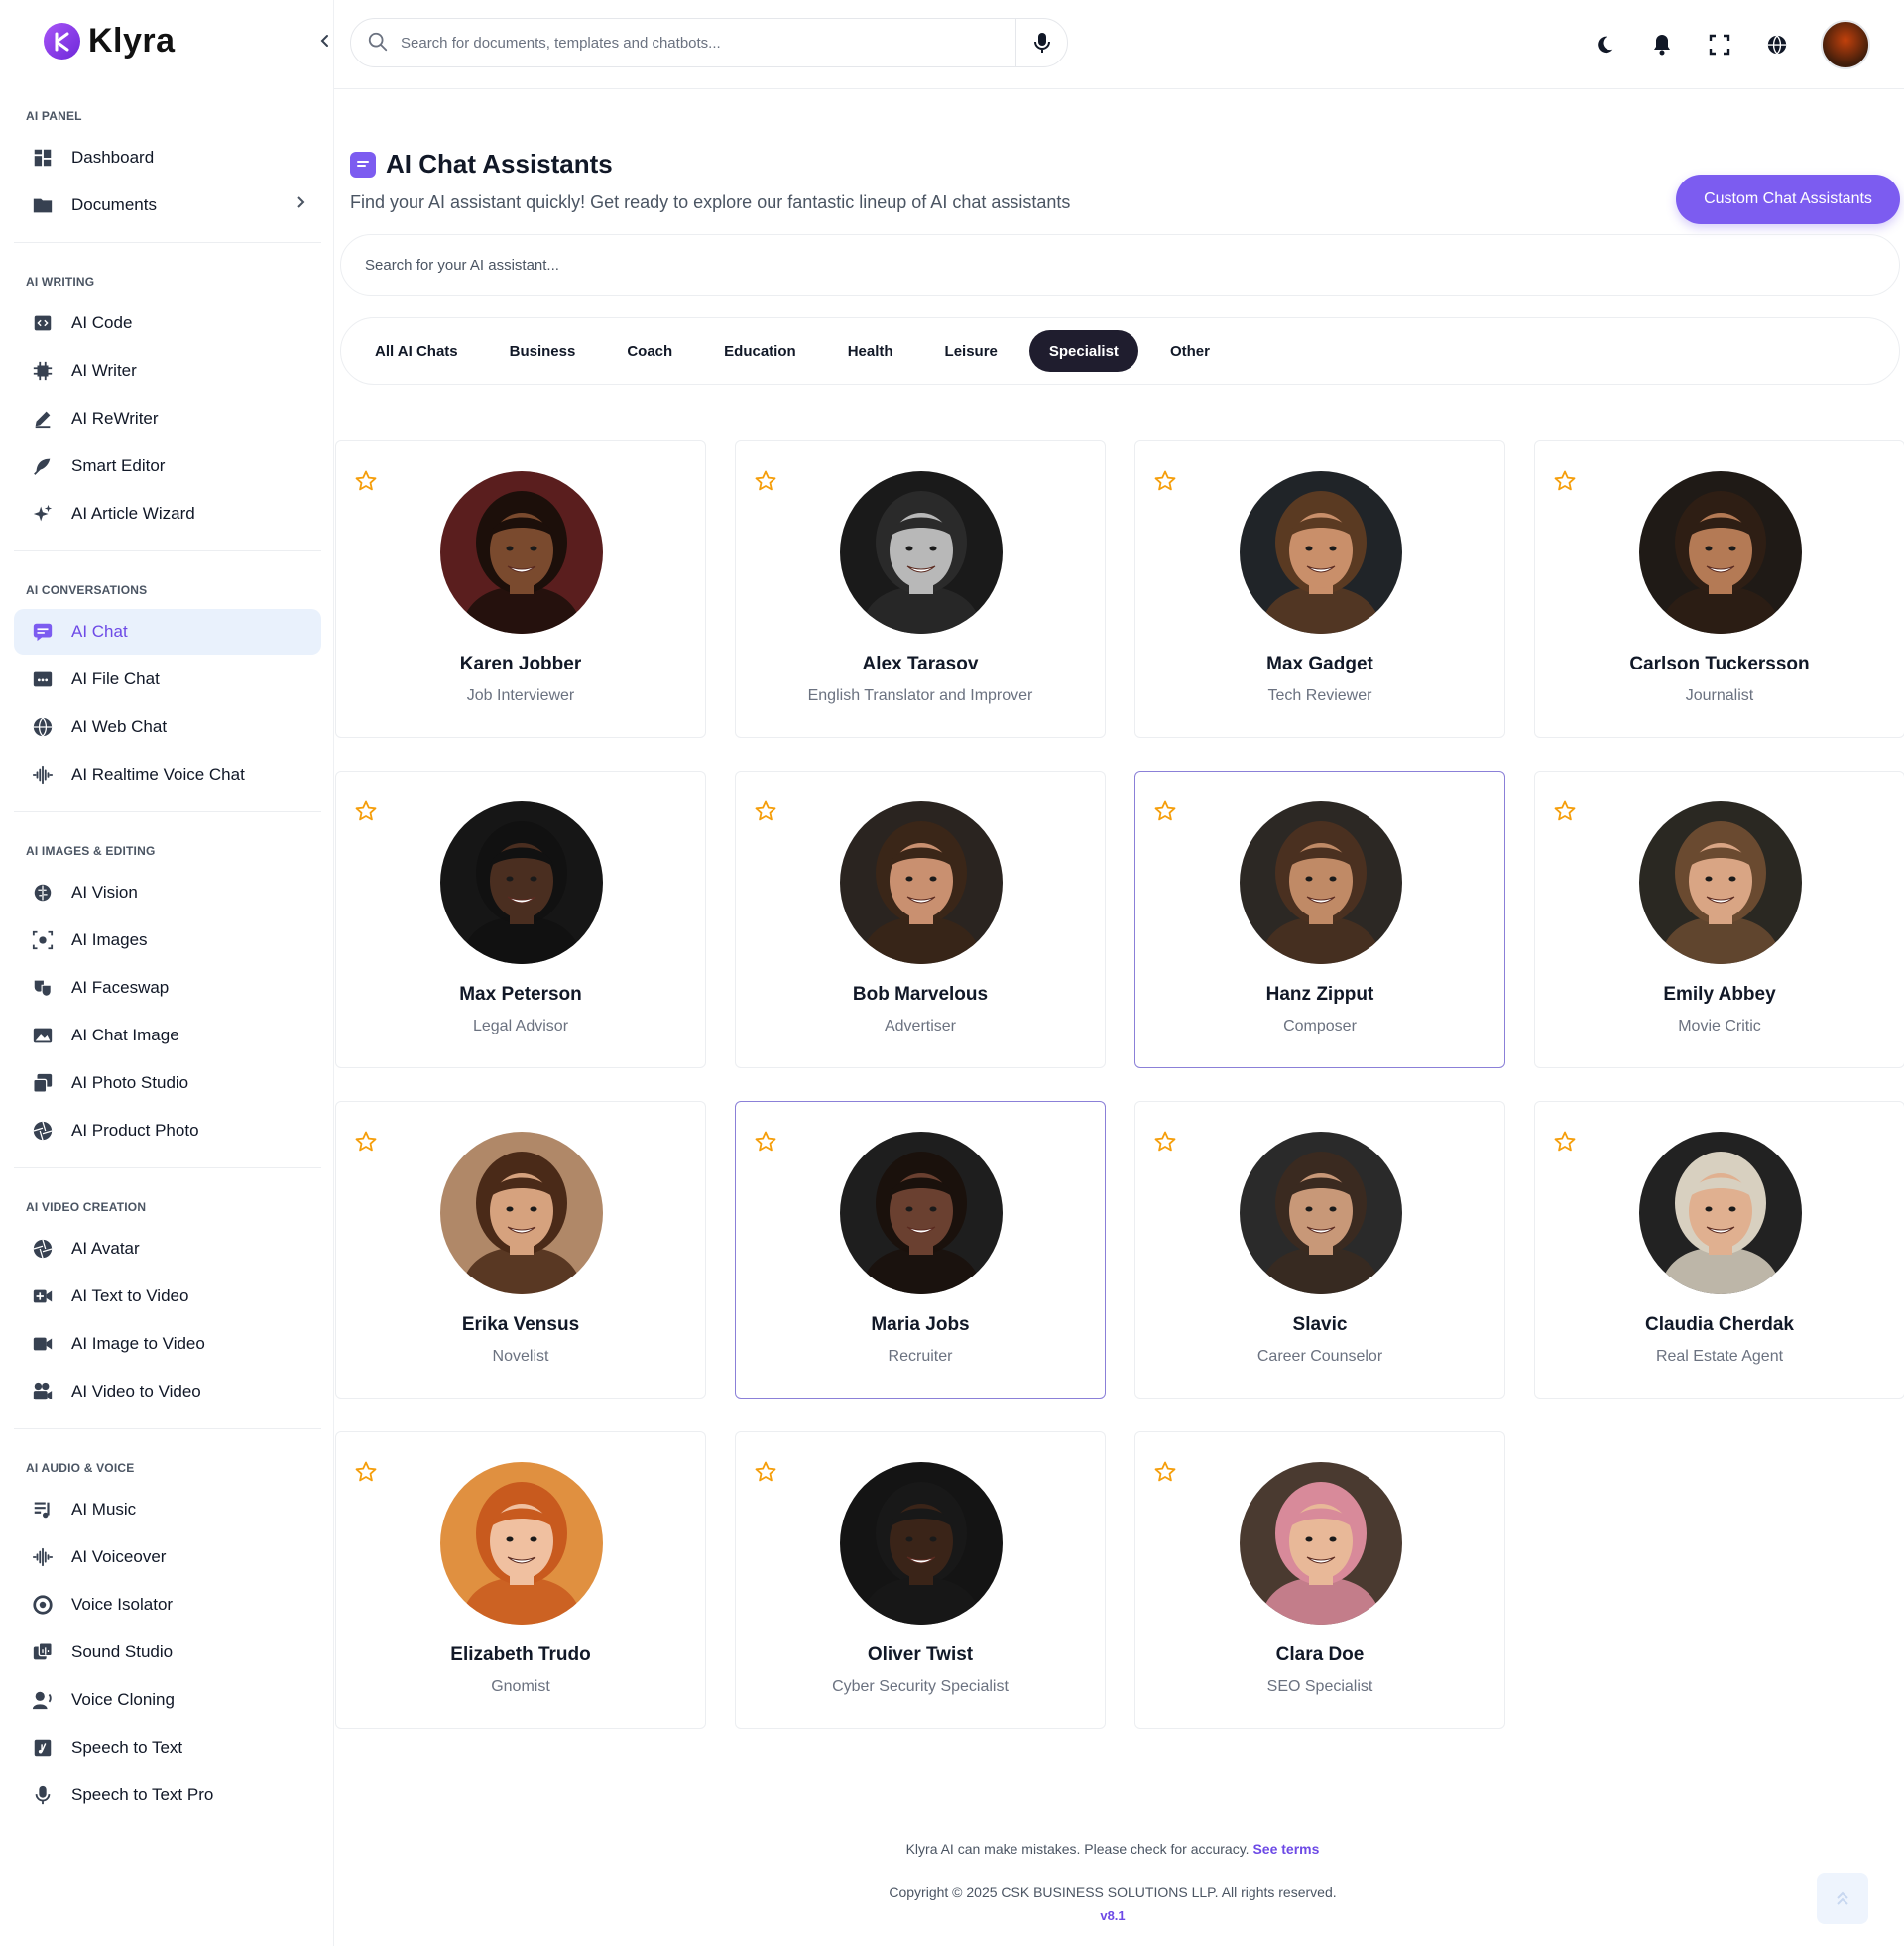 This screenshot has height=1946, width=1904. Describe the element at coordinates (1285, 1849) in the screenshot. I see `see-terms-link: See terms` at that location.